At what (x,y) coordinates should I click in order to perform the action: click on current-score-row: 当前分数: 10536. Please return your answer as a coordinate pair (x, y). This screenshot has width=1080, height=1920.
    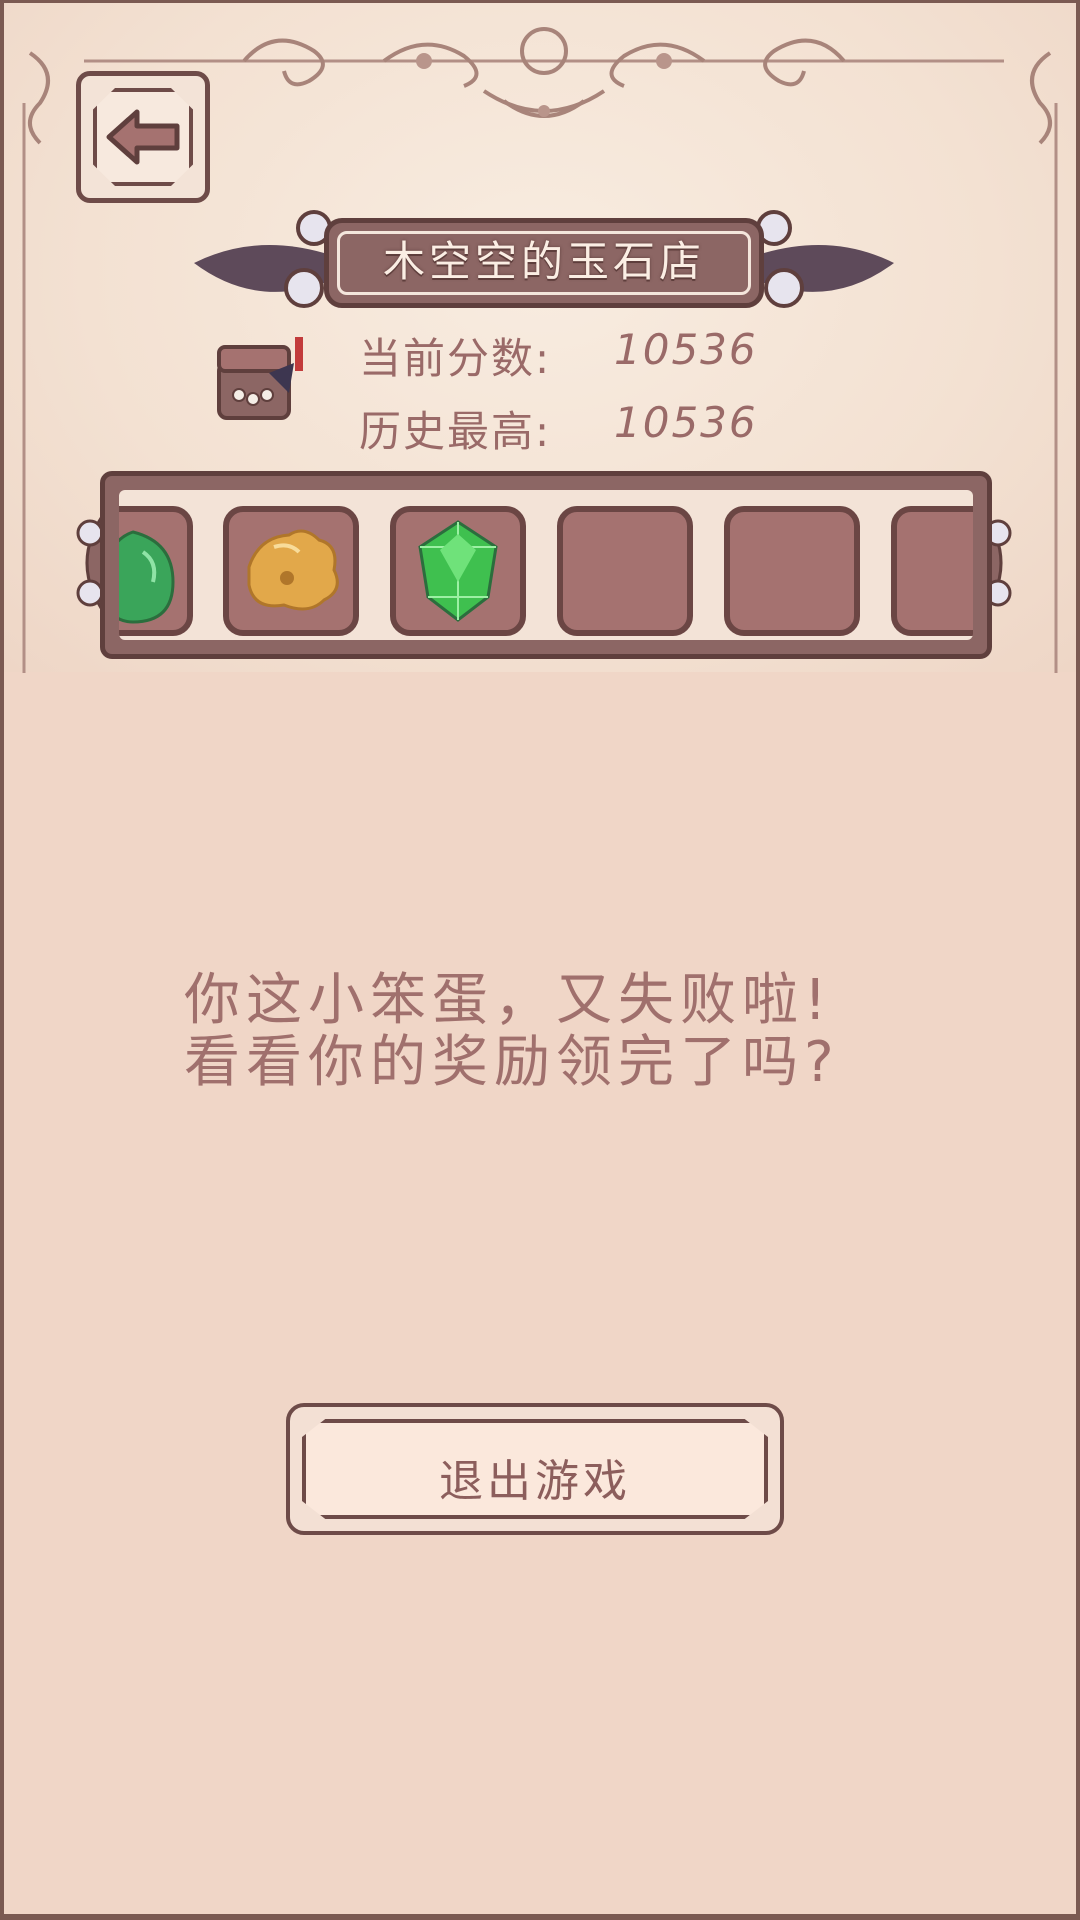
    Looking at the image, I should click on (557, 355).